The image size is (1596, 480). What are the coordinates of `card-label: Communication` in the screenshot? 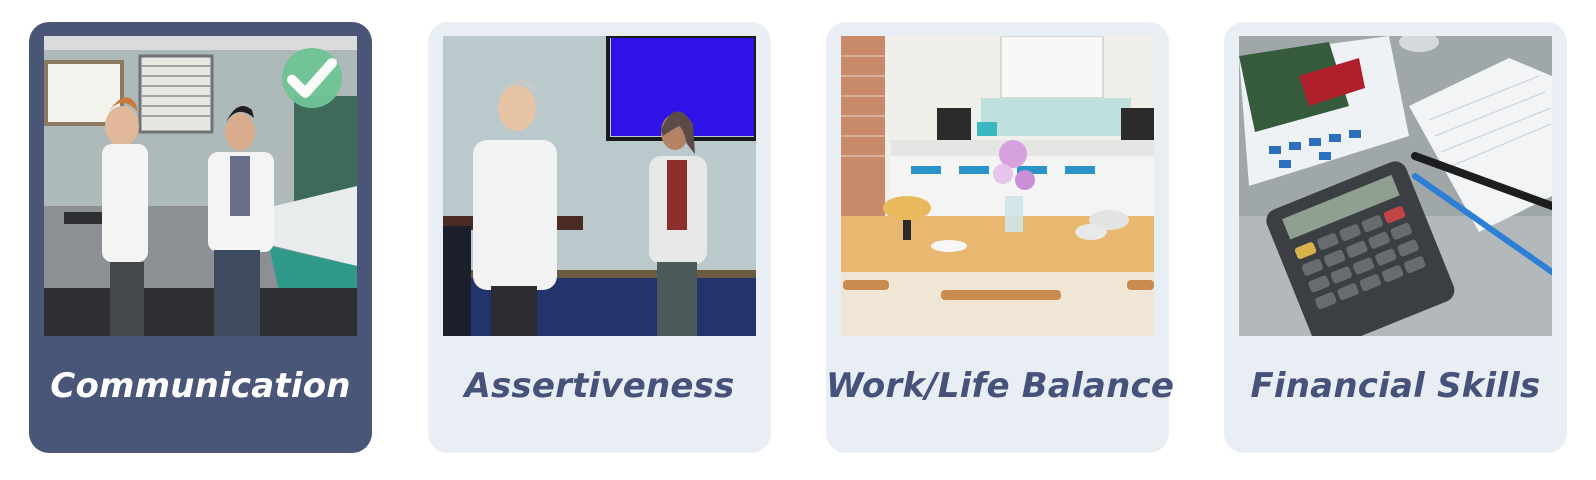 It's located at (200, 386).